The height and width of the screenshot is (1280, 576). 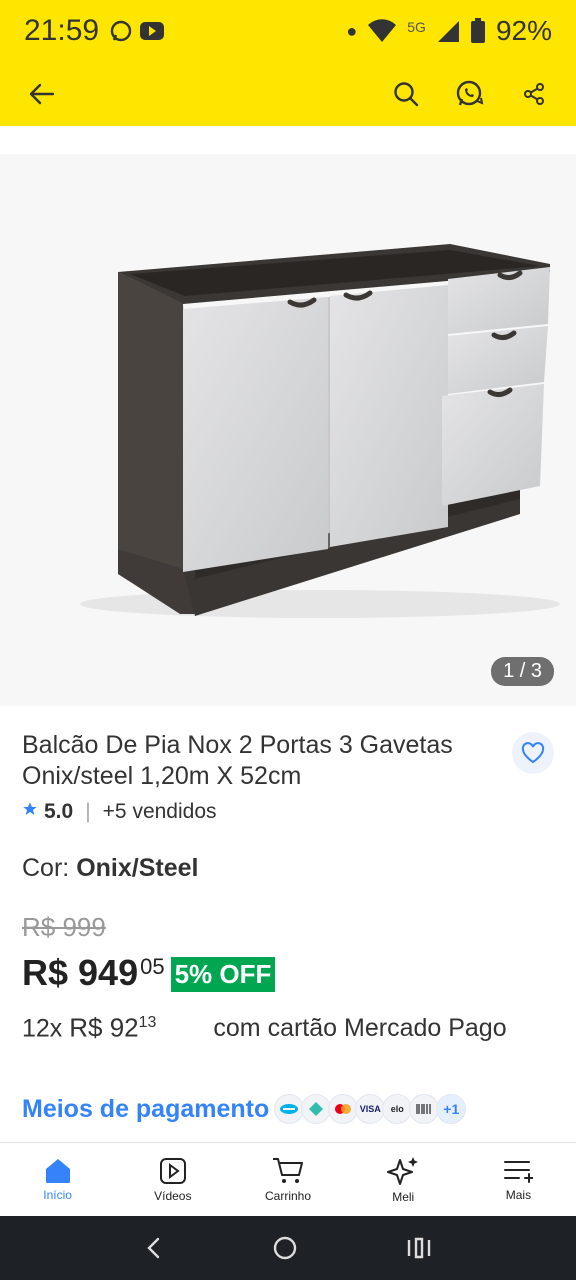 I want to click on app-bar, so click(x=288, y=94).